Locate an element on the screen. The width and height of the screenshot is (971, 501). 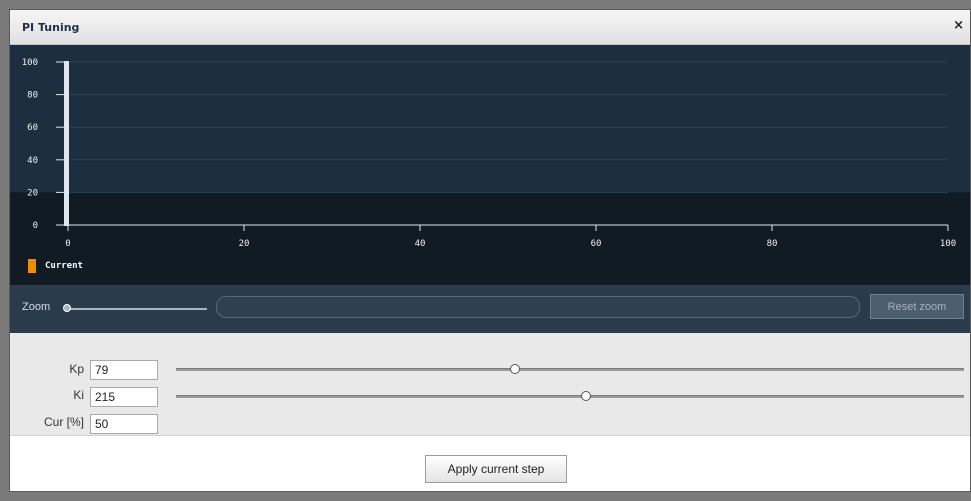
kp-input: 79 is located at coordinates (124, 370).